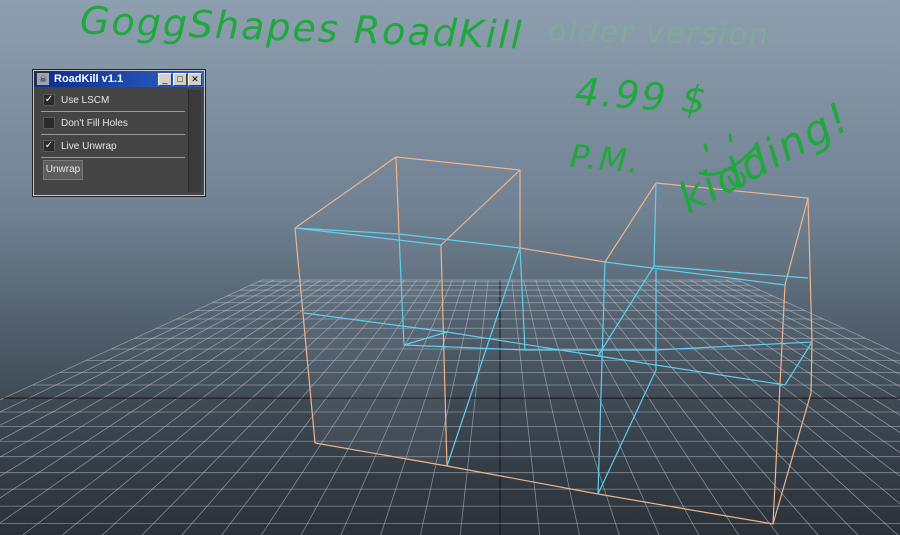  I want to click on label-live-unwrap: Live Unwrap, so click(89, 146).